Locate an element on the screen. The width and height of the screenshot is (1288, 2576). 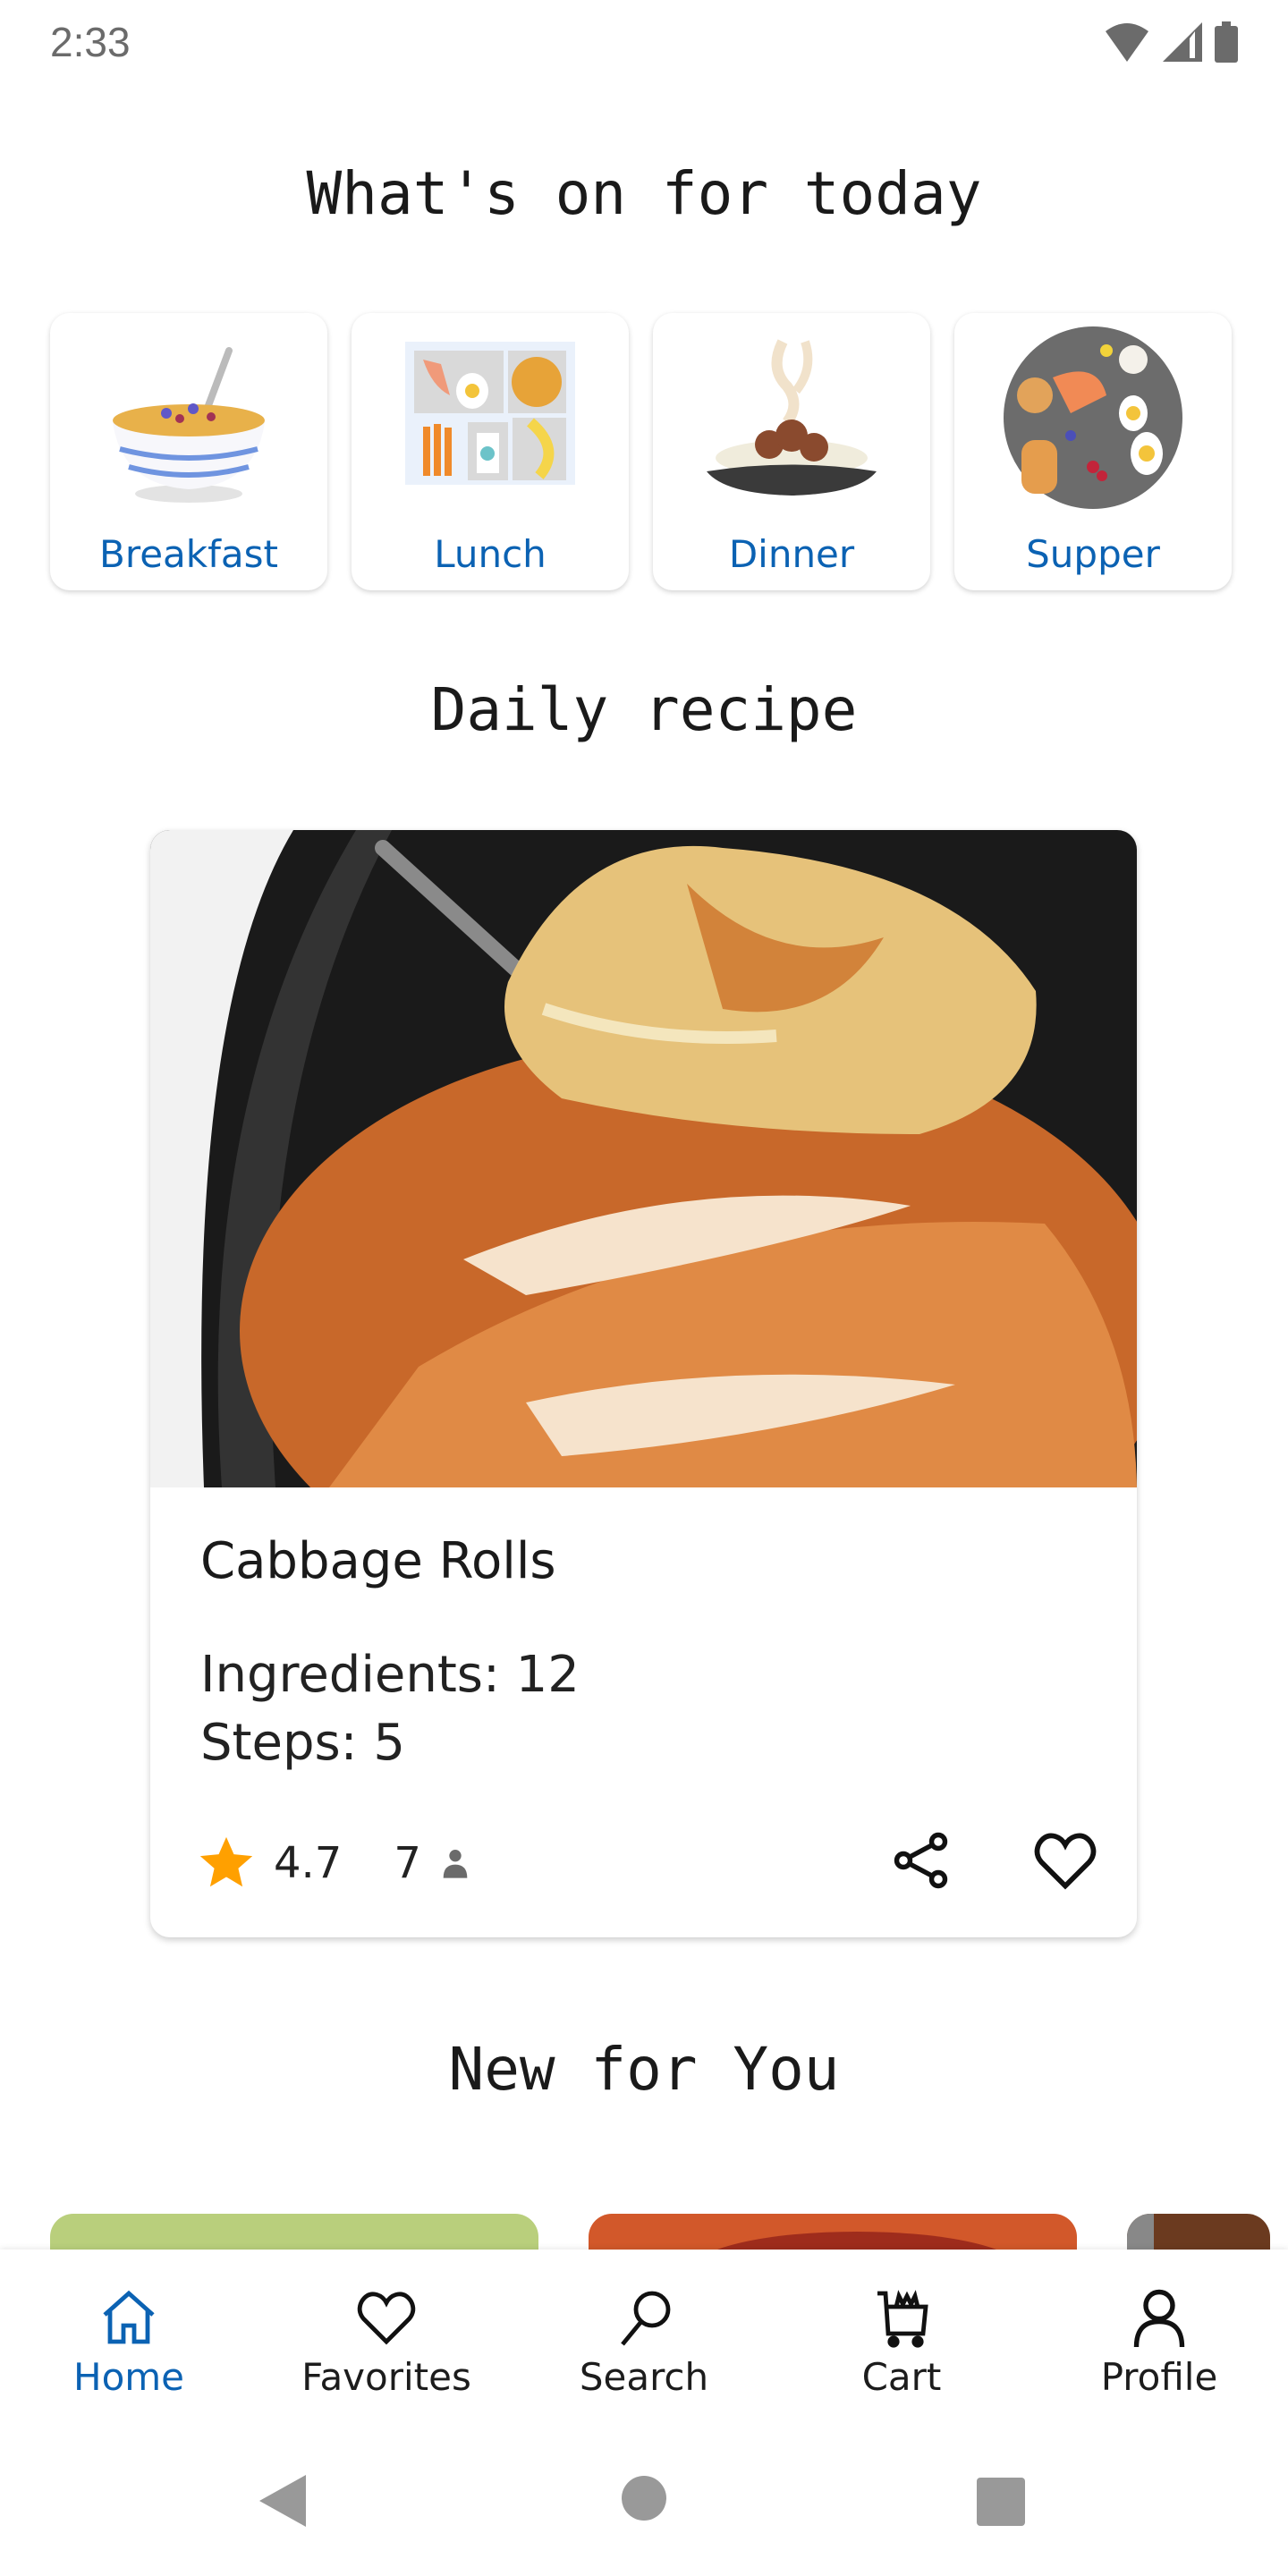
status-bar: 2:33 is located at coordinates (644, 44).